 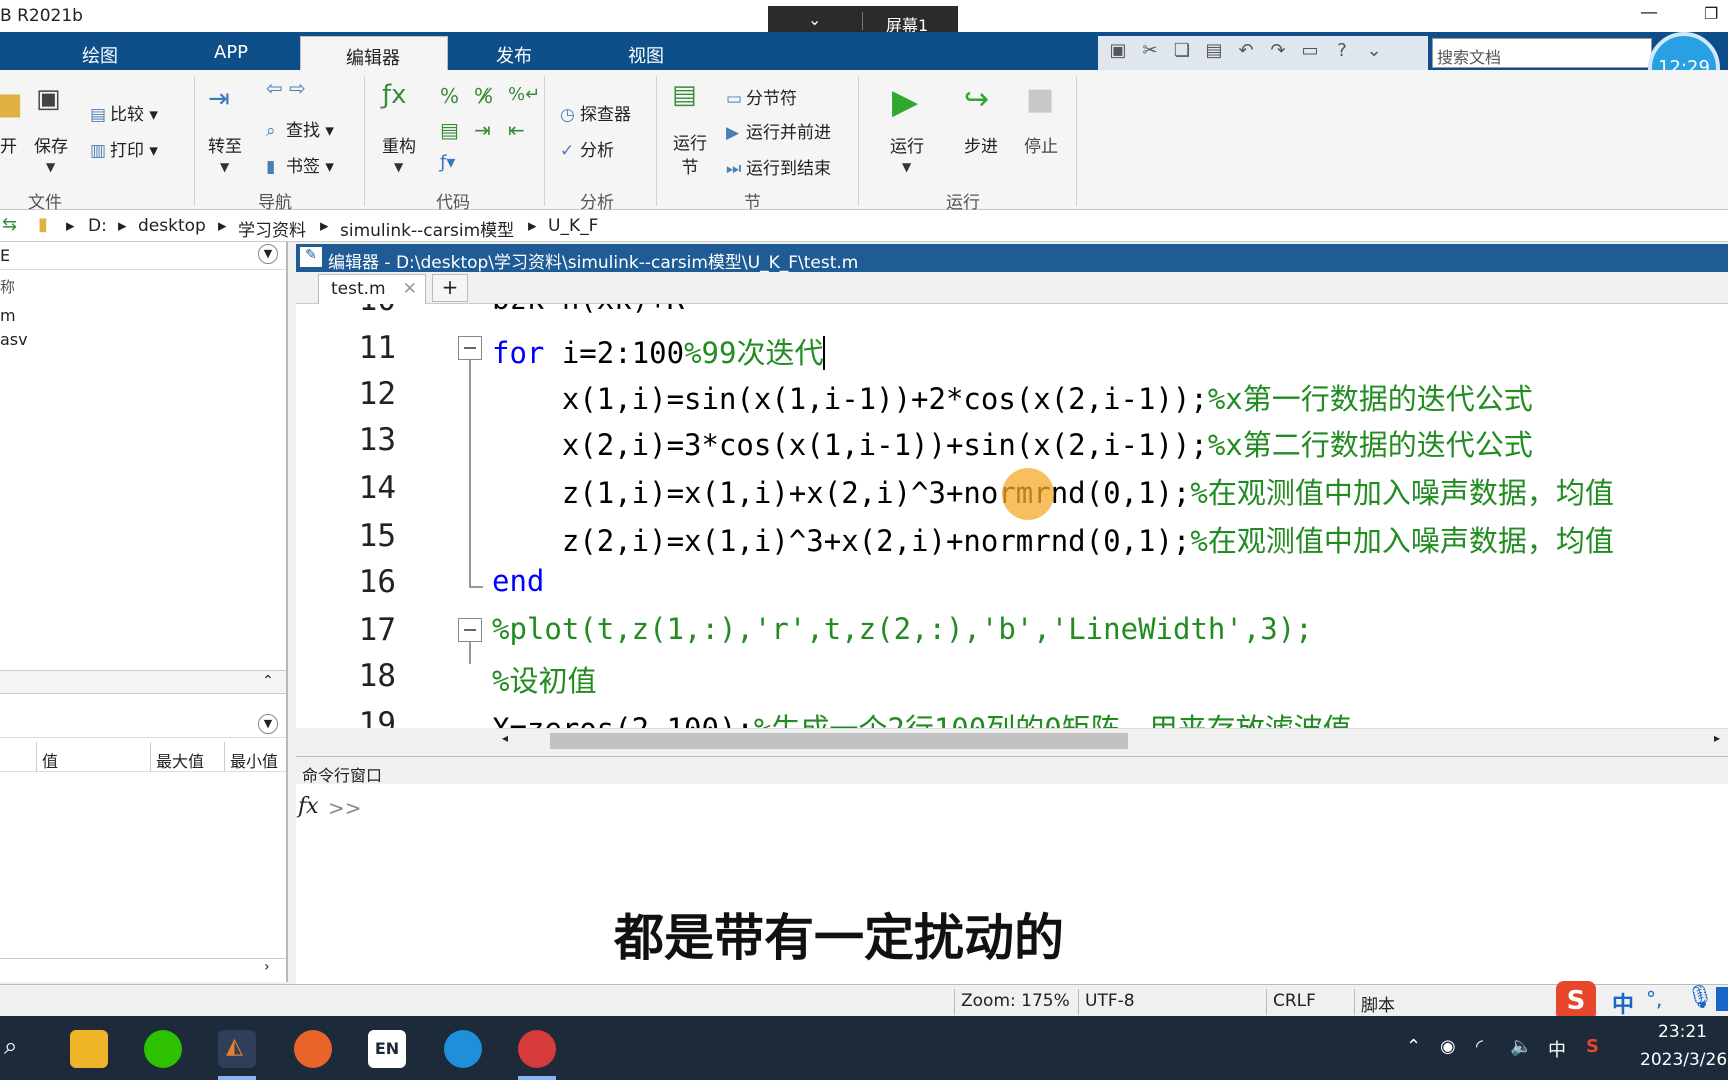 I want to click on tab-test-m: test.m ✕, so click(x=372, y=289).